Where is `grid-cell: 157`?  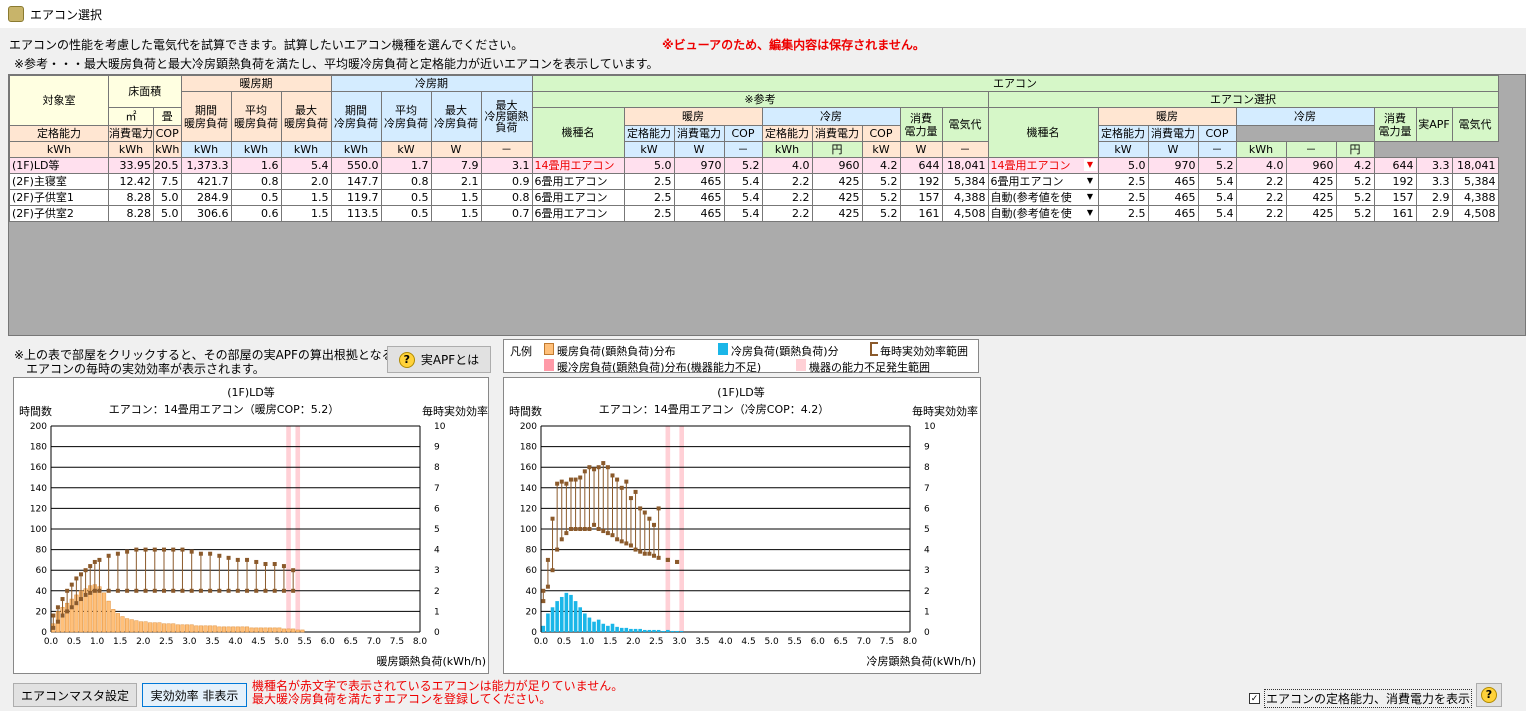
grid-cell: 157 is located at coordinates (1395, 197).